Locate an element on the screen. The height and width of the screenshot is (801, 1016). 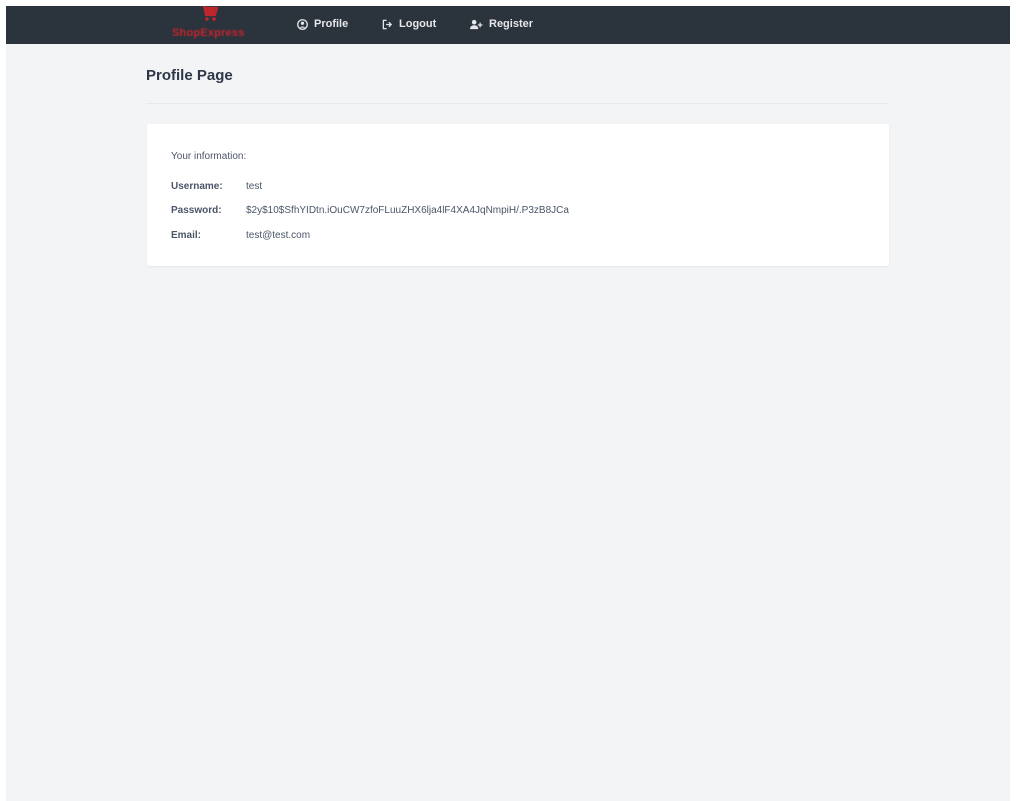
sign-out-icon is located at coordinates (387, 24).